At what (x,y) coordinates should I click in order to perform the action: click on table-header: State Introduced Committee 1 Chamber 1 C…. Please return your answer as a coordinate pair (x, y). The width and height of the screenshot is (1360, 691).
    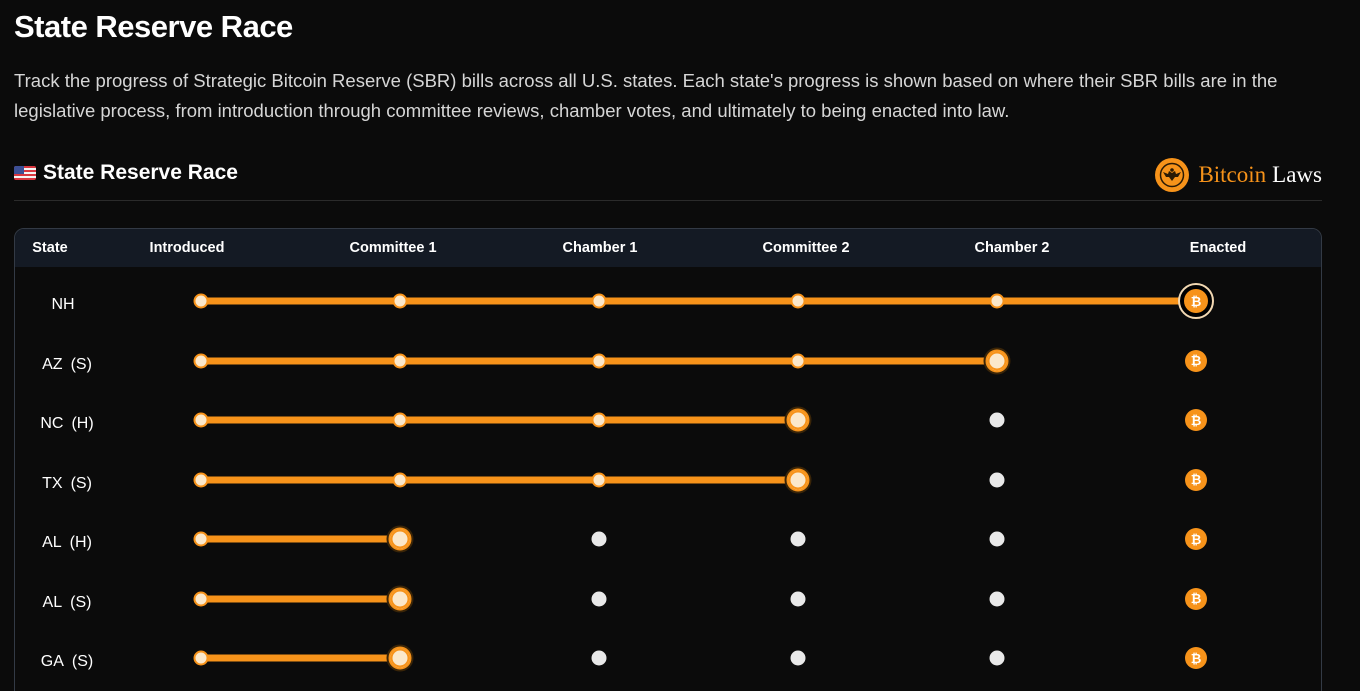
    Looking at the image, I should click on (668, 248).